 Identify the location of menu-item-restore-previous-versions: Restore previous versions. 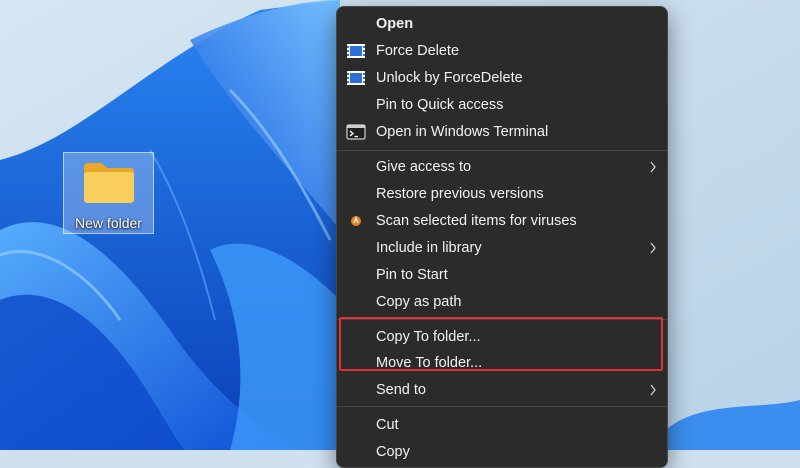
(502, 194).